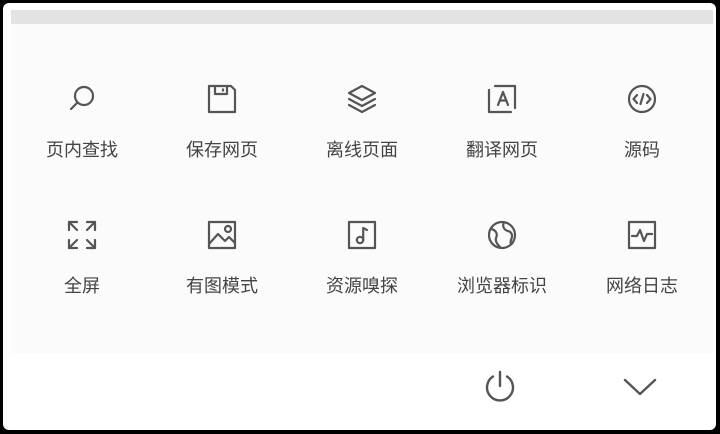 Image resolution: width=720 pixels, height=434 pixels. I want to click on power-button, so click(500, 387).